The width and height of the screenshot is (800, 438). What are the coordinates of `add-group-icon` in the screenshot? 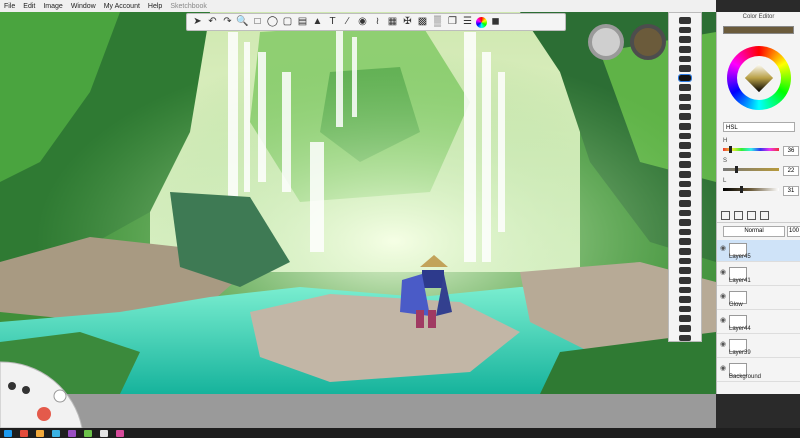 It's located at (738, 215).